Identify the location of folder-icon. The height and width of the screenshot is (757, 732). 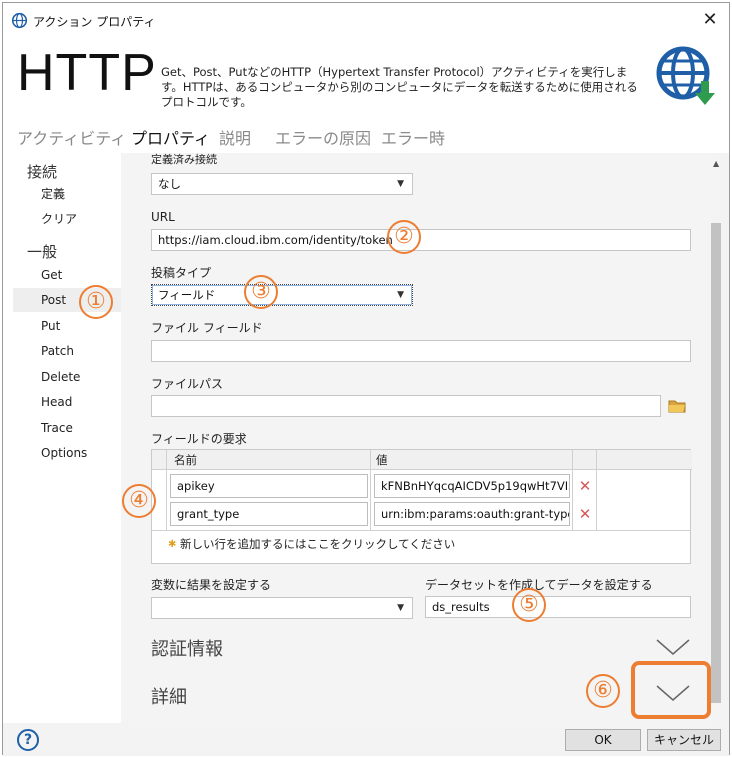
(677, 406).